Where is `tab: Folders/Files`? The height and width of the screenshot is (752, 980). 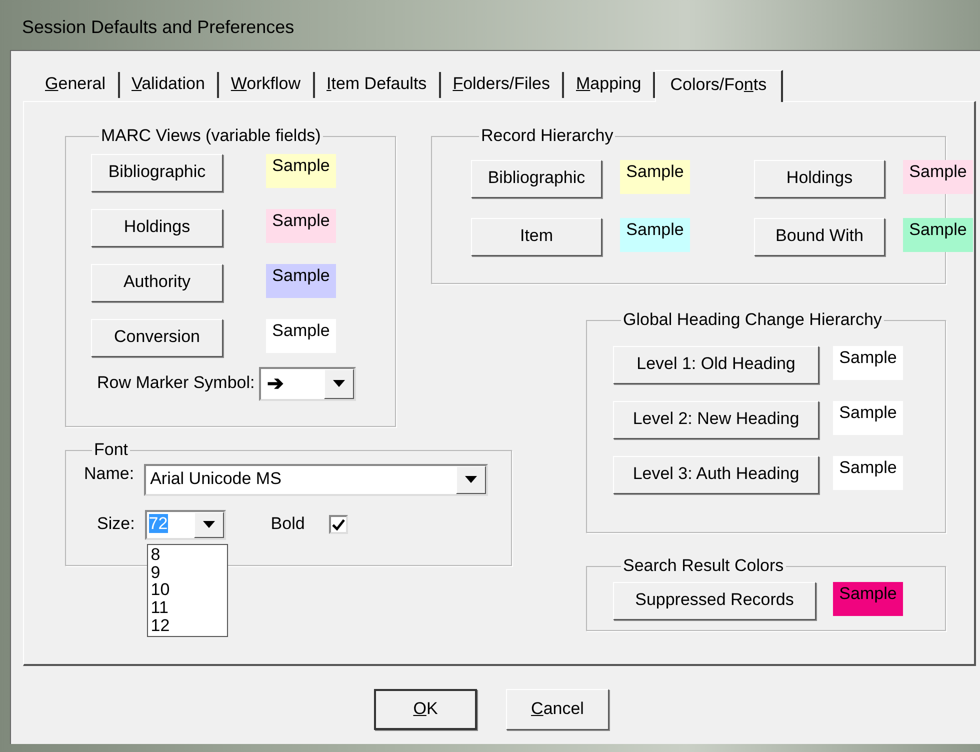
tab: Folders/Files is located at coordinates (502, 85).